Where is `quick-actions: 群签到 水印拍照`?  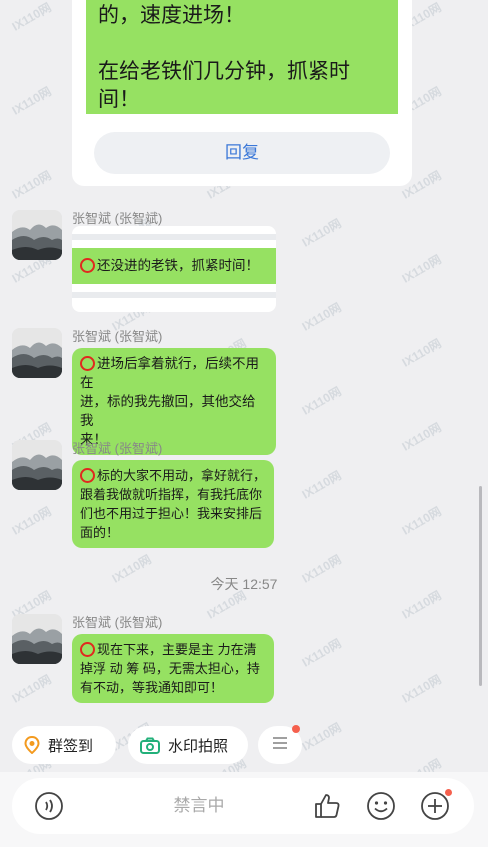 quick-actions: 群签到 水印拍照 is located at coordinates (244, 745).